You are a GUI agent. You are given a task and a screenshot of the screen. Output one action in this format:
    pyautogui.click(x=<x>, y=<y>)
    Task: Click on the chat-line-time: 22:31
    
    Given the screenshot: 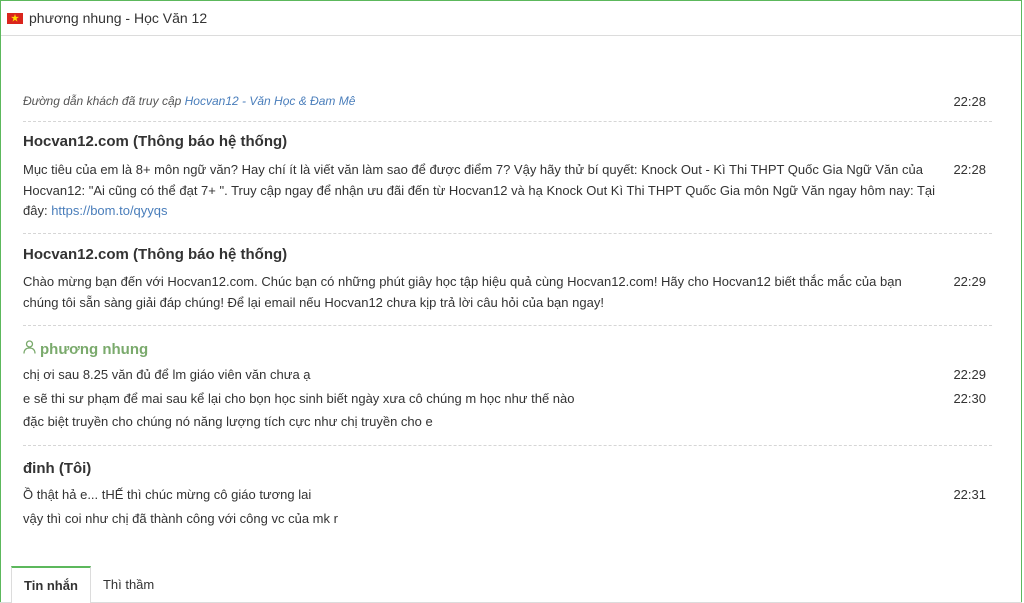 What is the action you would take?
    pyautogui.click(x=969, y=494)
    